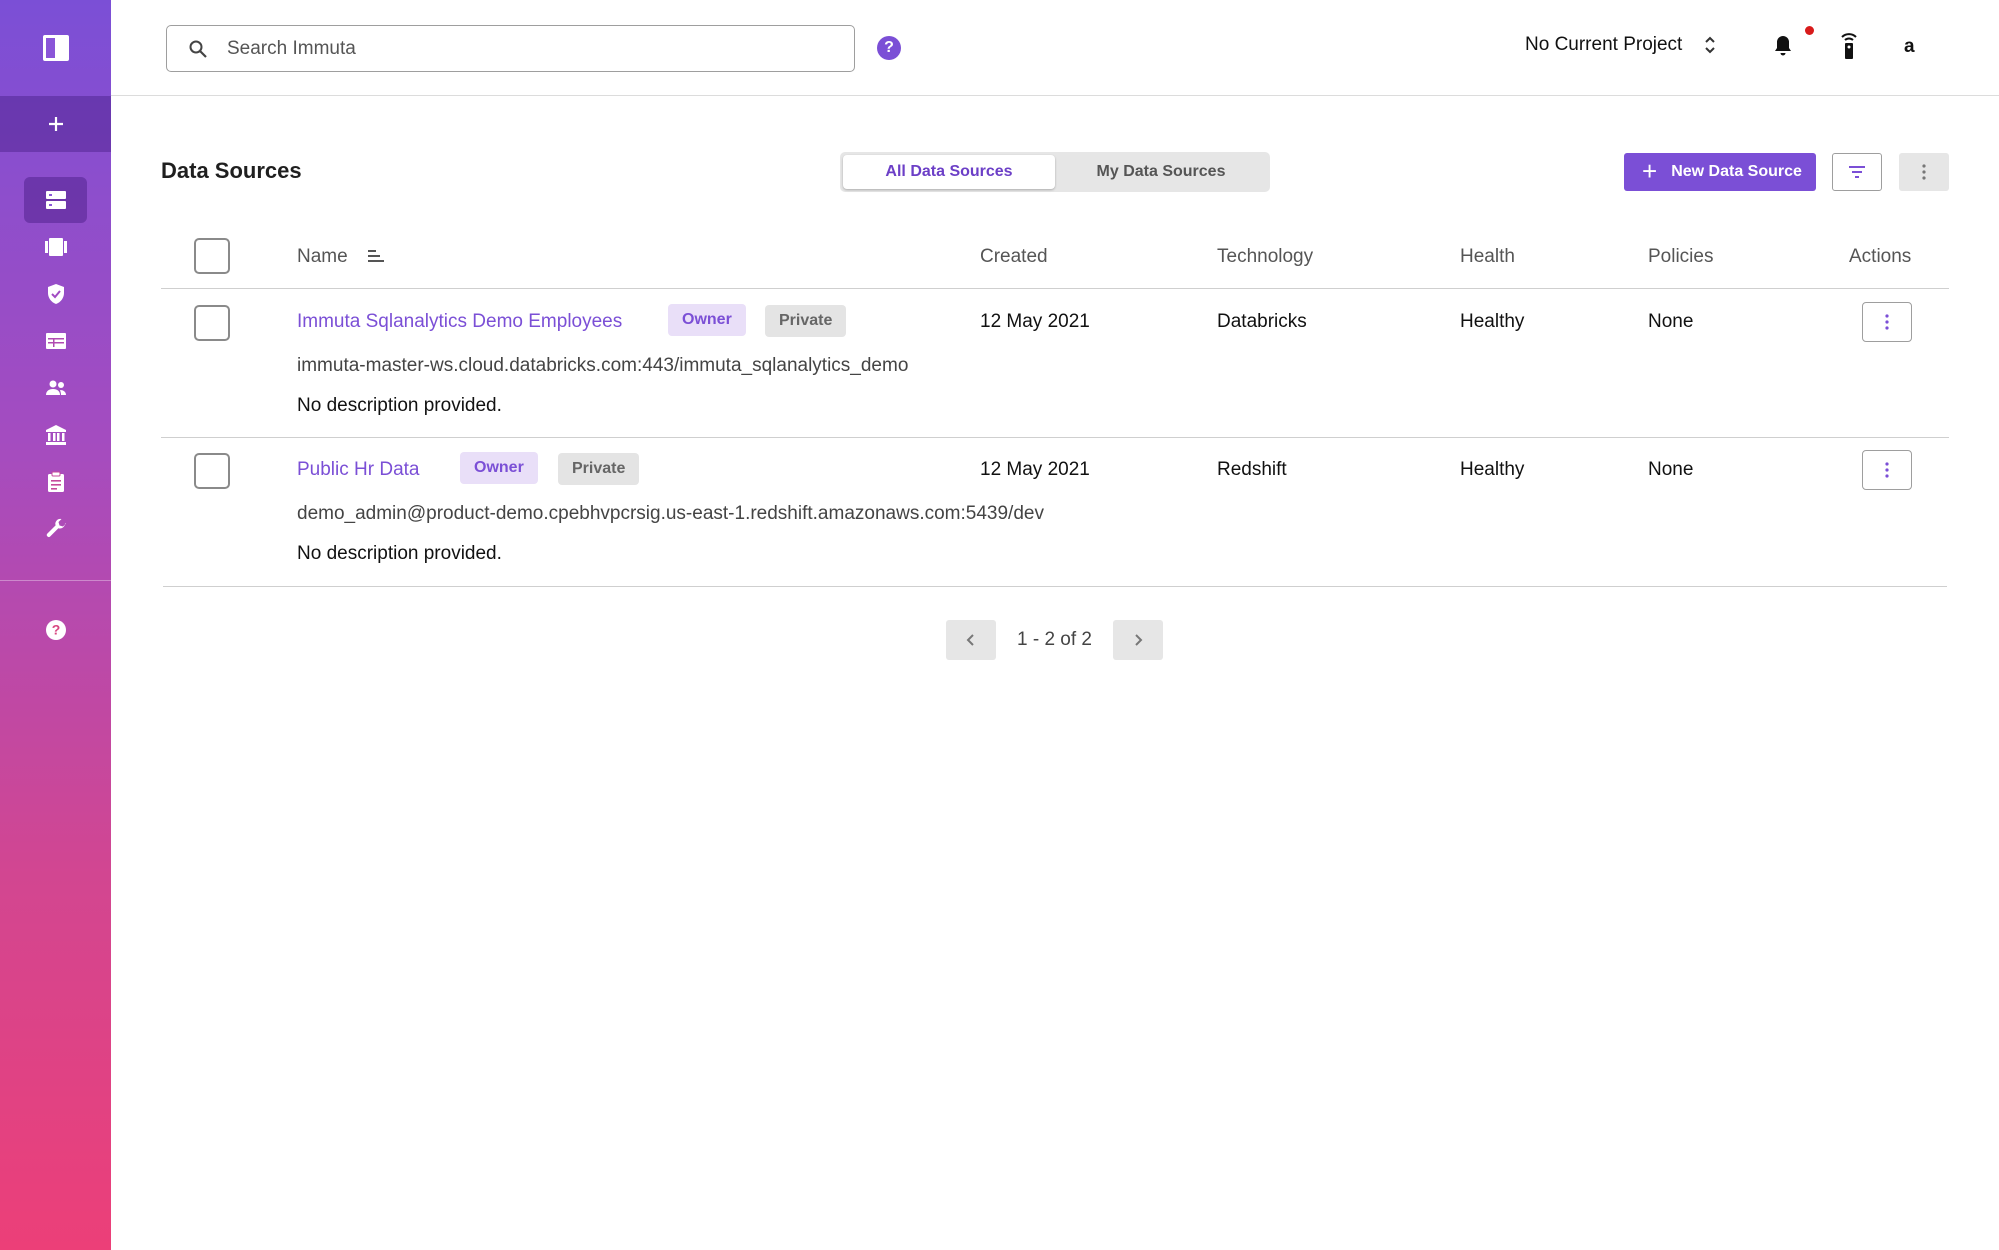 Image resolution: width=1999 pixels, height=1250 pixels. I want to click on sidebar-item-data-sources, so click(55, 200).